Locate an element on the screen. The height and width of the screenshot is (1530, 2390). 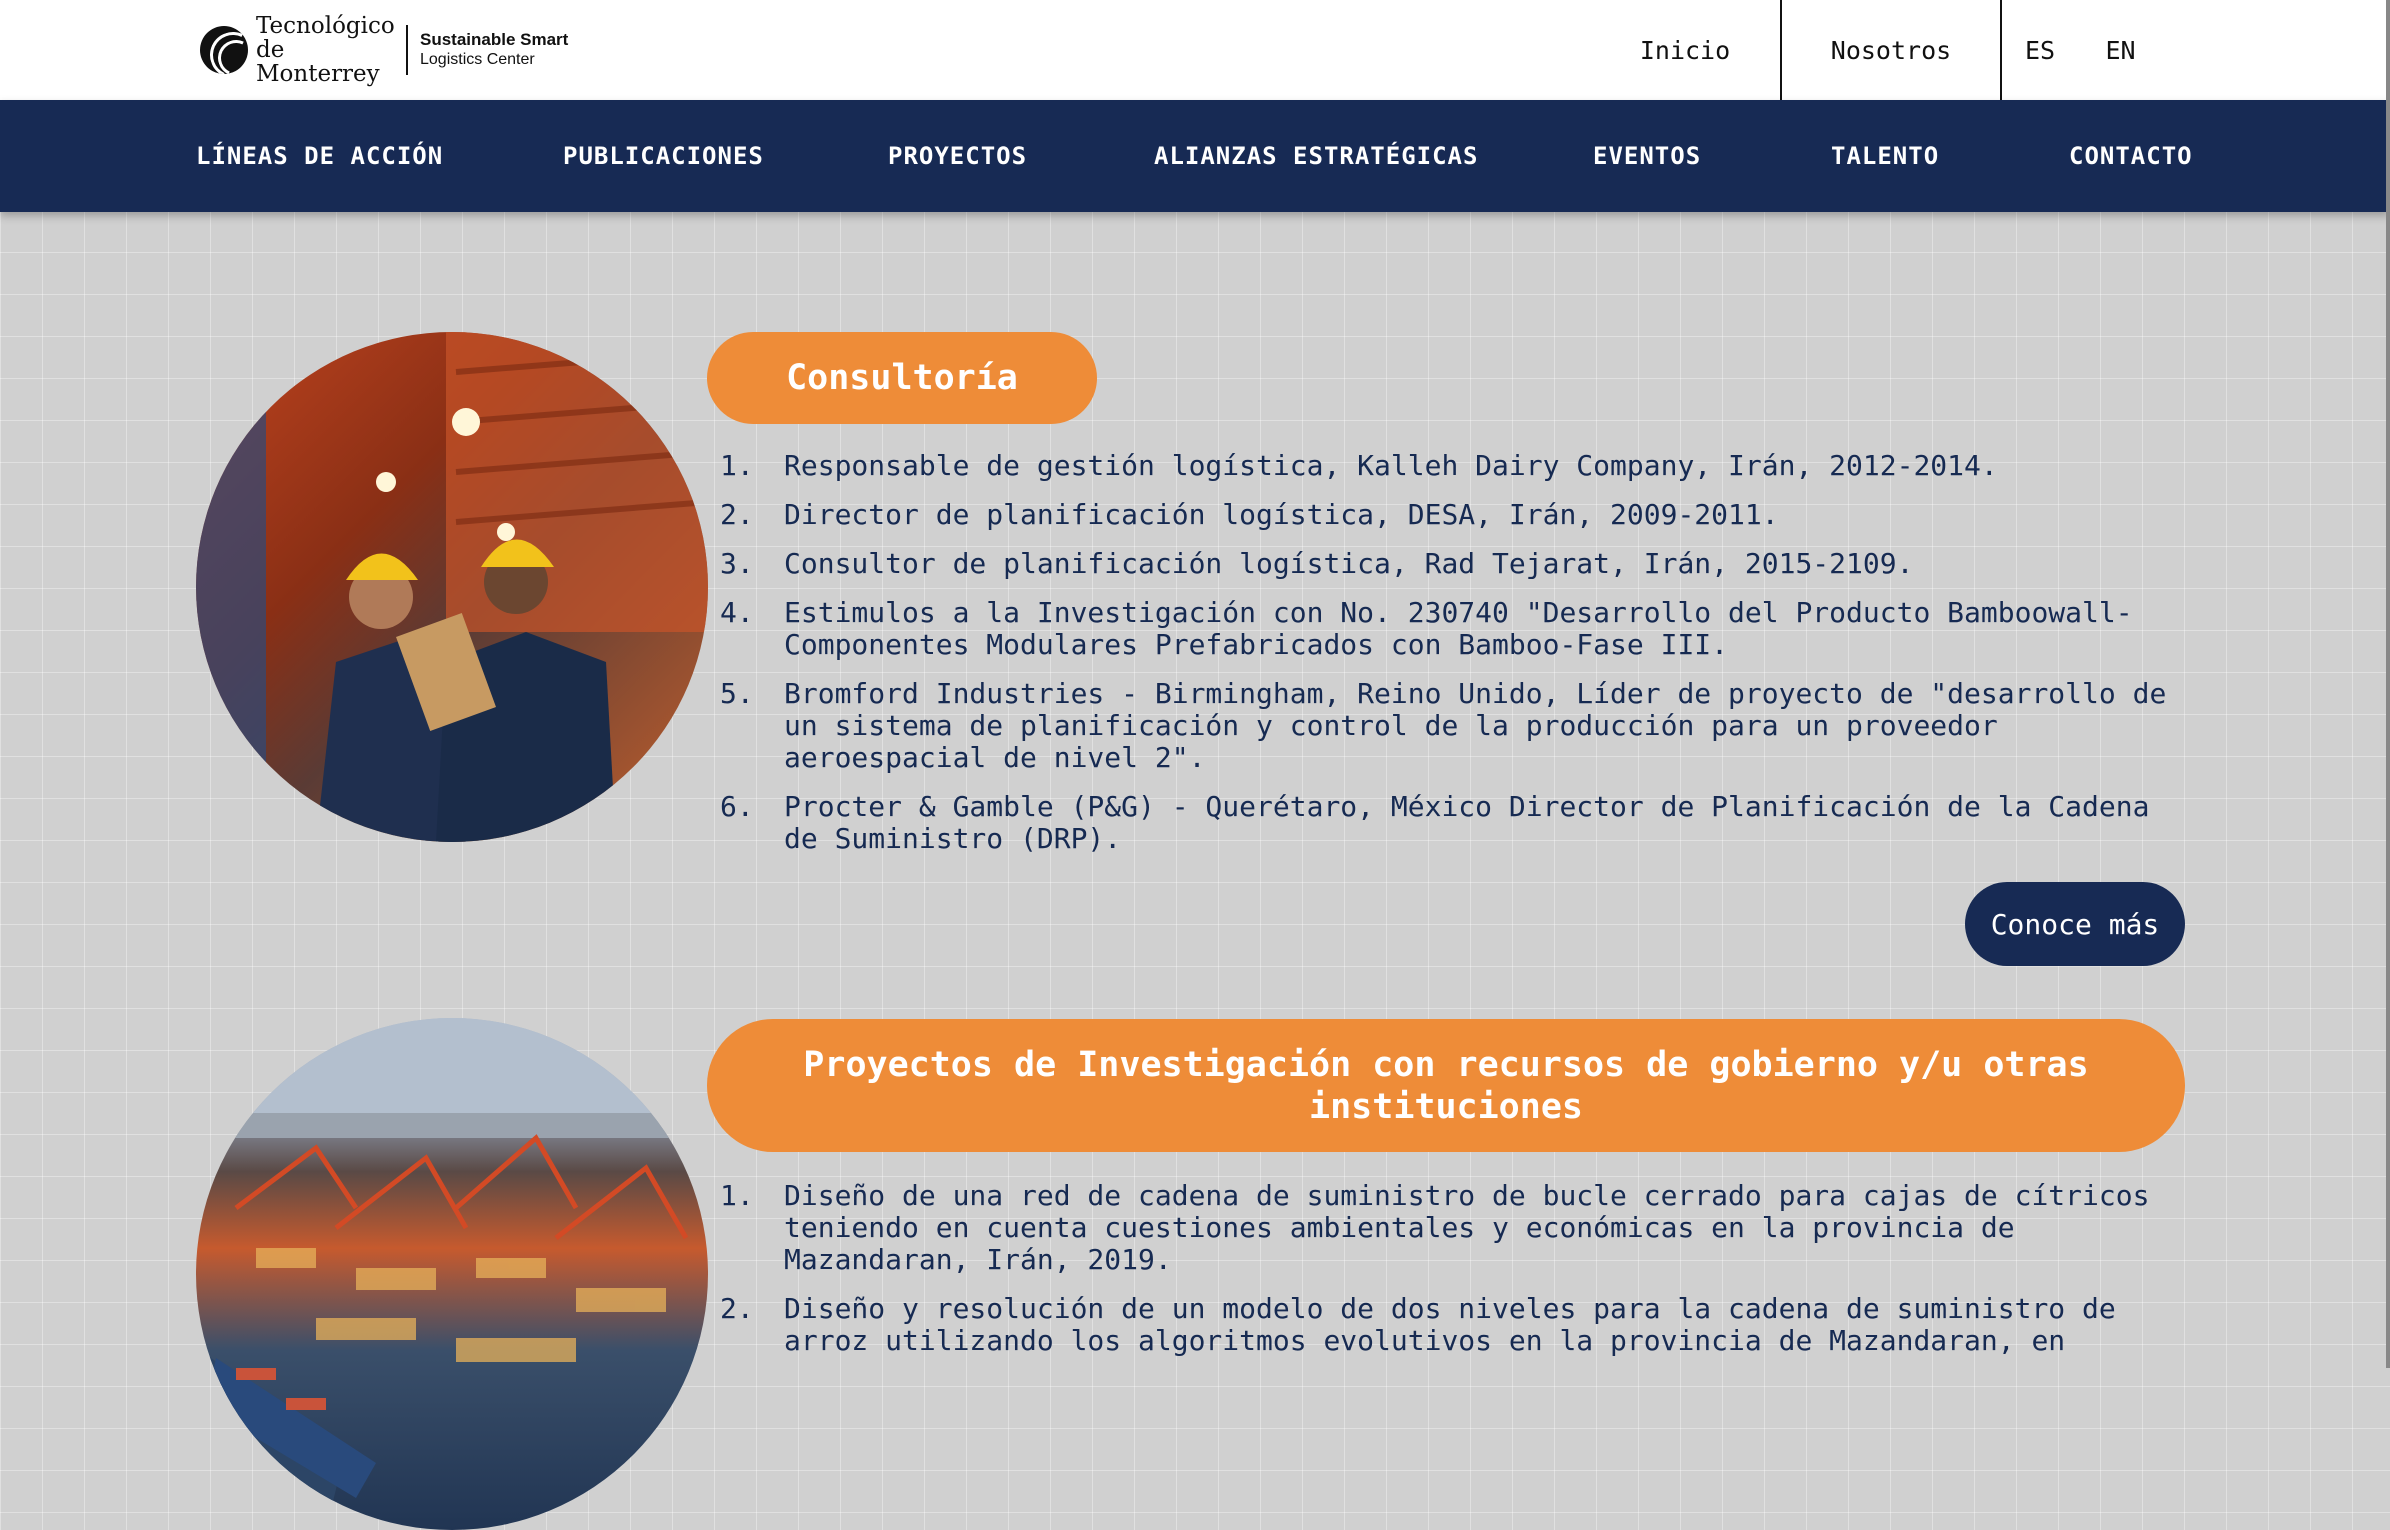
warehouse-workers-photo is located at coordinates (452, 587).